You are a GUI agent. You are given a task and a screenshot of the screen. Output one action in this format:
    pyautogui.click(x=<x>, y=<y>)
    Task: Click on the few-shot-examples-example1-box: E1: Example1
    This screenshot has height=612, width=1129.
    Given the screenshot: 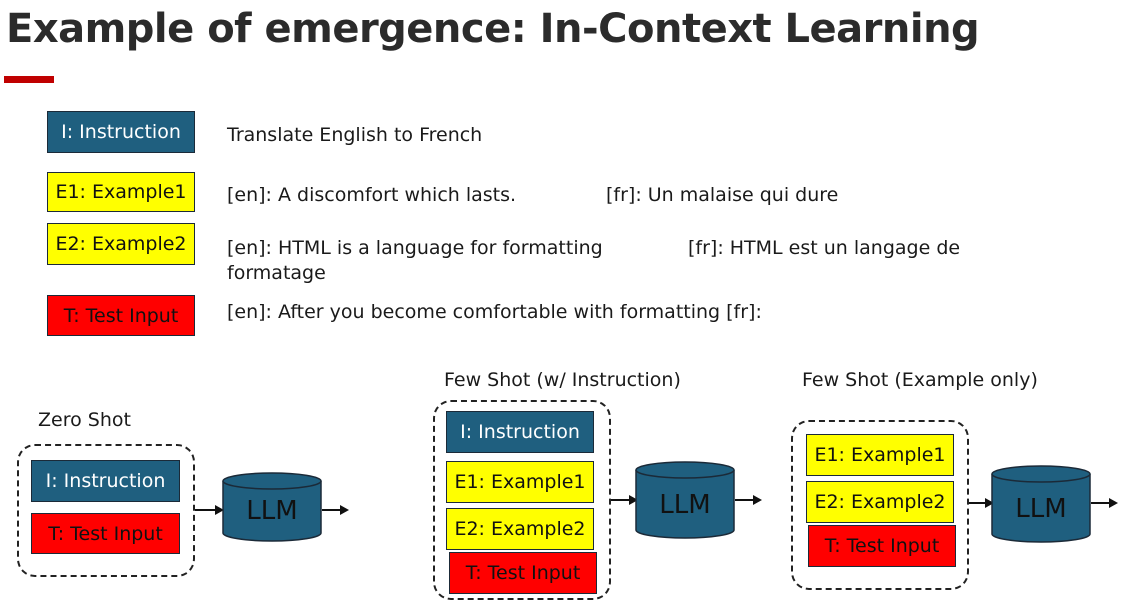 What is the action you would take?
    pyautogui.click(x=880, y=455)
    